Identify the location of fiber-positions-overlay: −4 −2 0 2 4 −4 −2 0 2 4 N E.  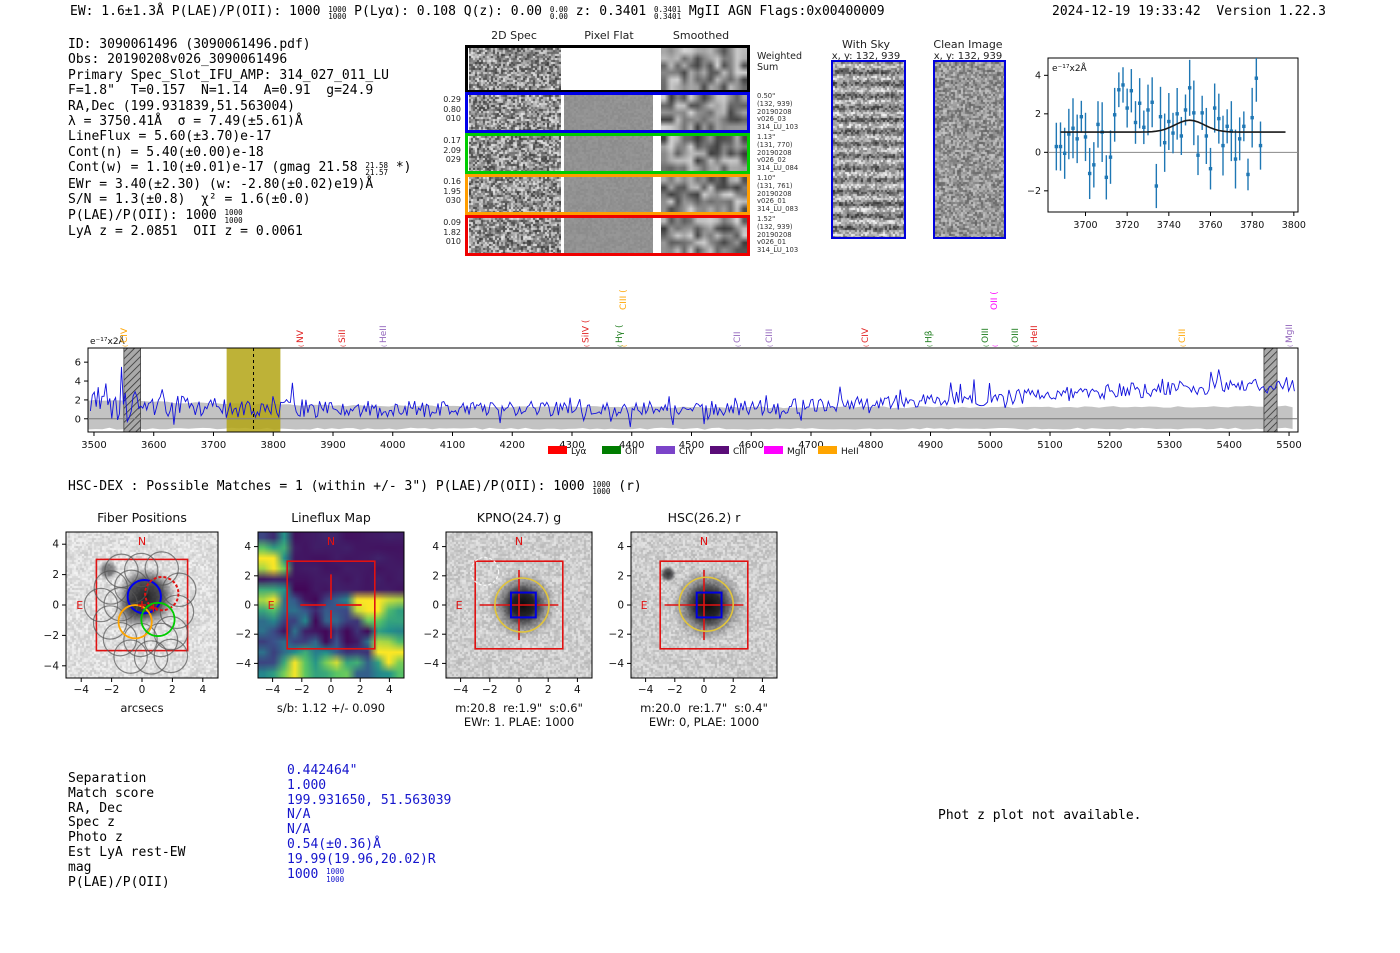
(131, 613).